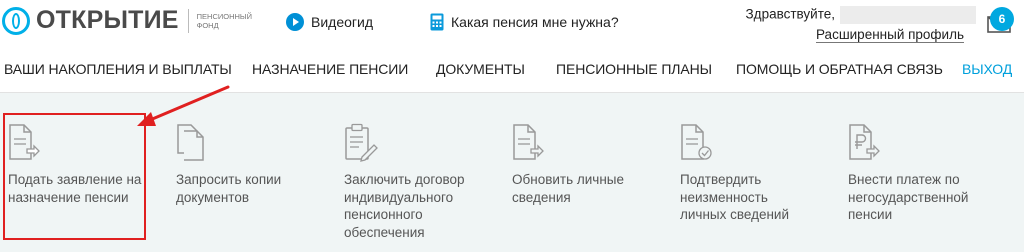 Image resolution: width=1024 pixels, height=252 pixels. I want to click on action-confirm-info: Подтвердить неизменность личных сведений, so click(747, 173).